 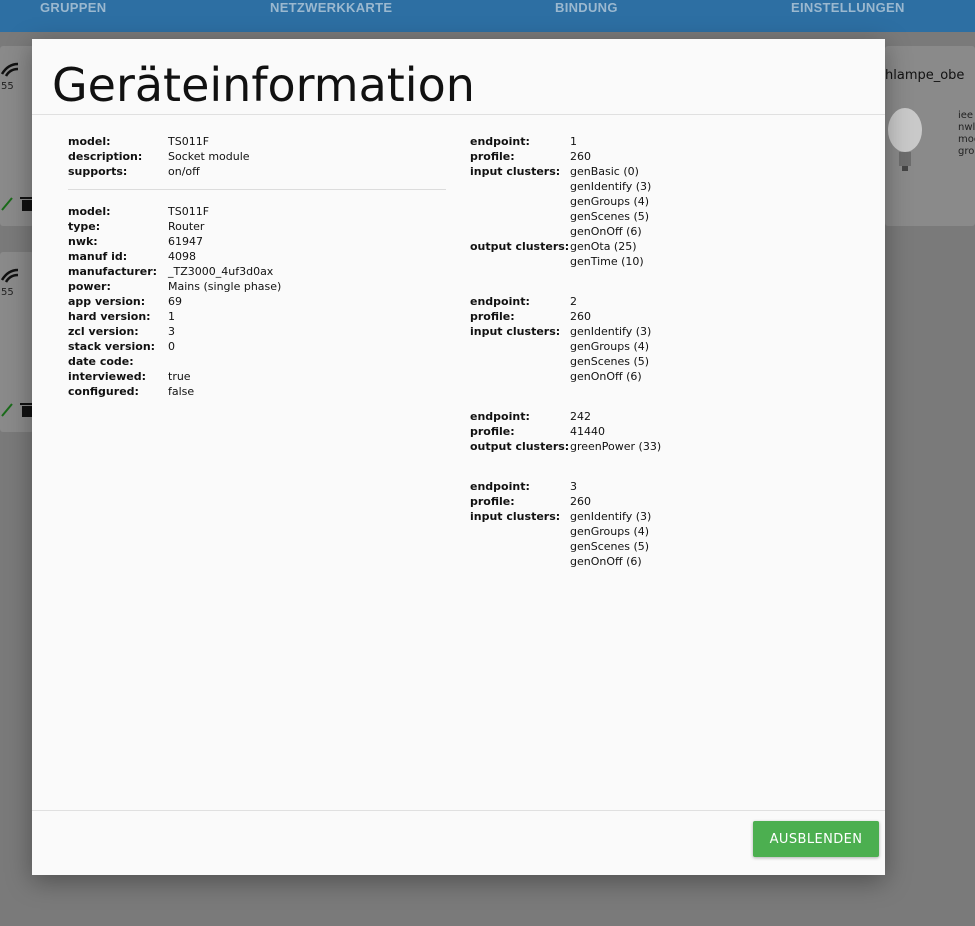 What do you see at coordinates (660, 261) in the screenshot?
I see `info-row: genTime (10)` at bounding box center [660, 261].